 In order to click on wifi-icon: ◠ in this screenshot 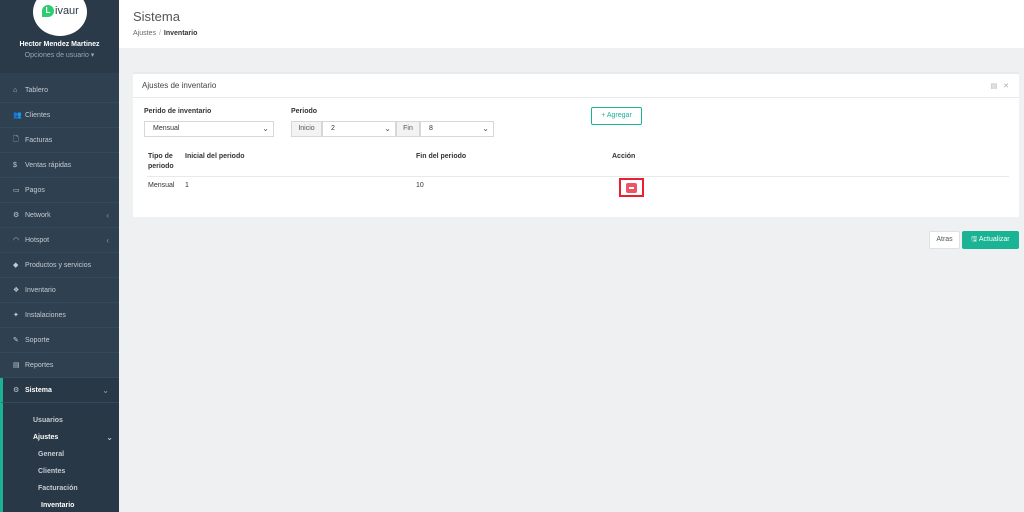, I will do `click(16, 240)`.